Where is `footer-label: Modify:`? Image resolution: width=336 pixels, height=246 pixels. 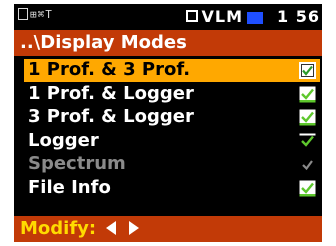 footer-label: Modify: is located at coordinates (58, 228).